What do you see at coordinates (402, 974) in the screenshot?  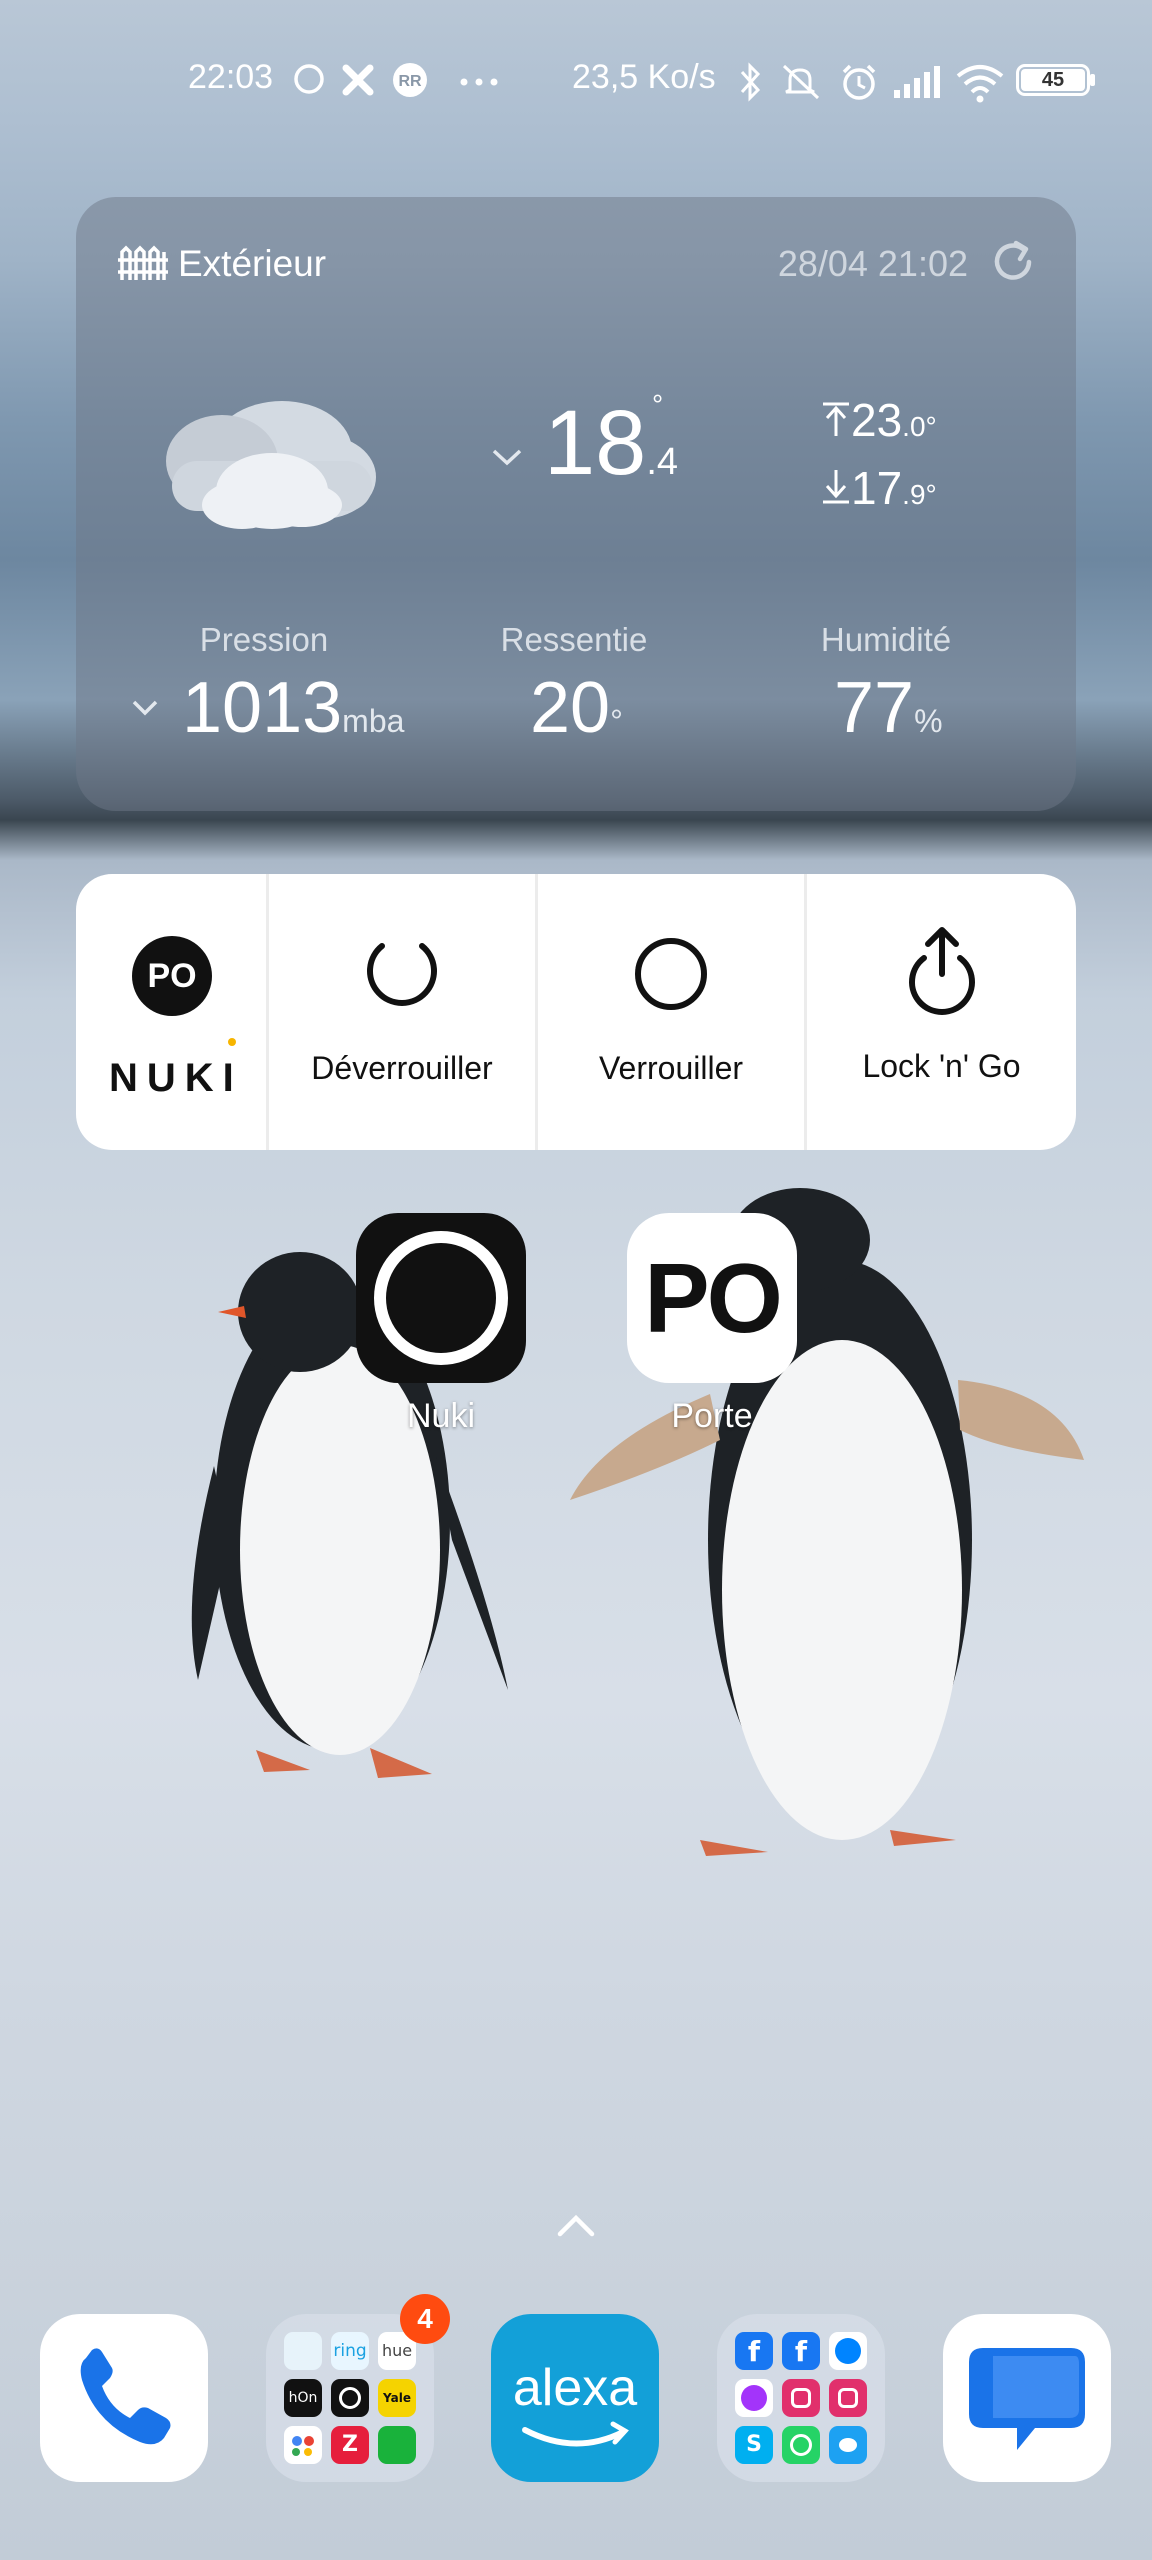 I see `unlock-arc-icon` at bounding box center [402, 974].